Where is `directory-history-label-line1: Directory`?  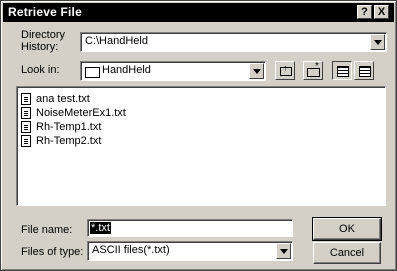 directory-history-label-line1: Directory is located at coordinates (43, 35).